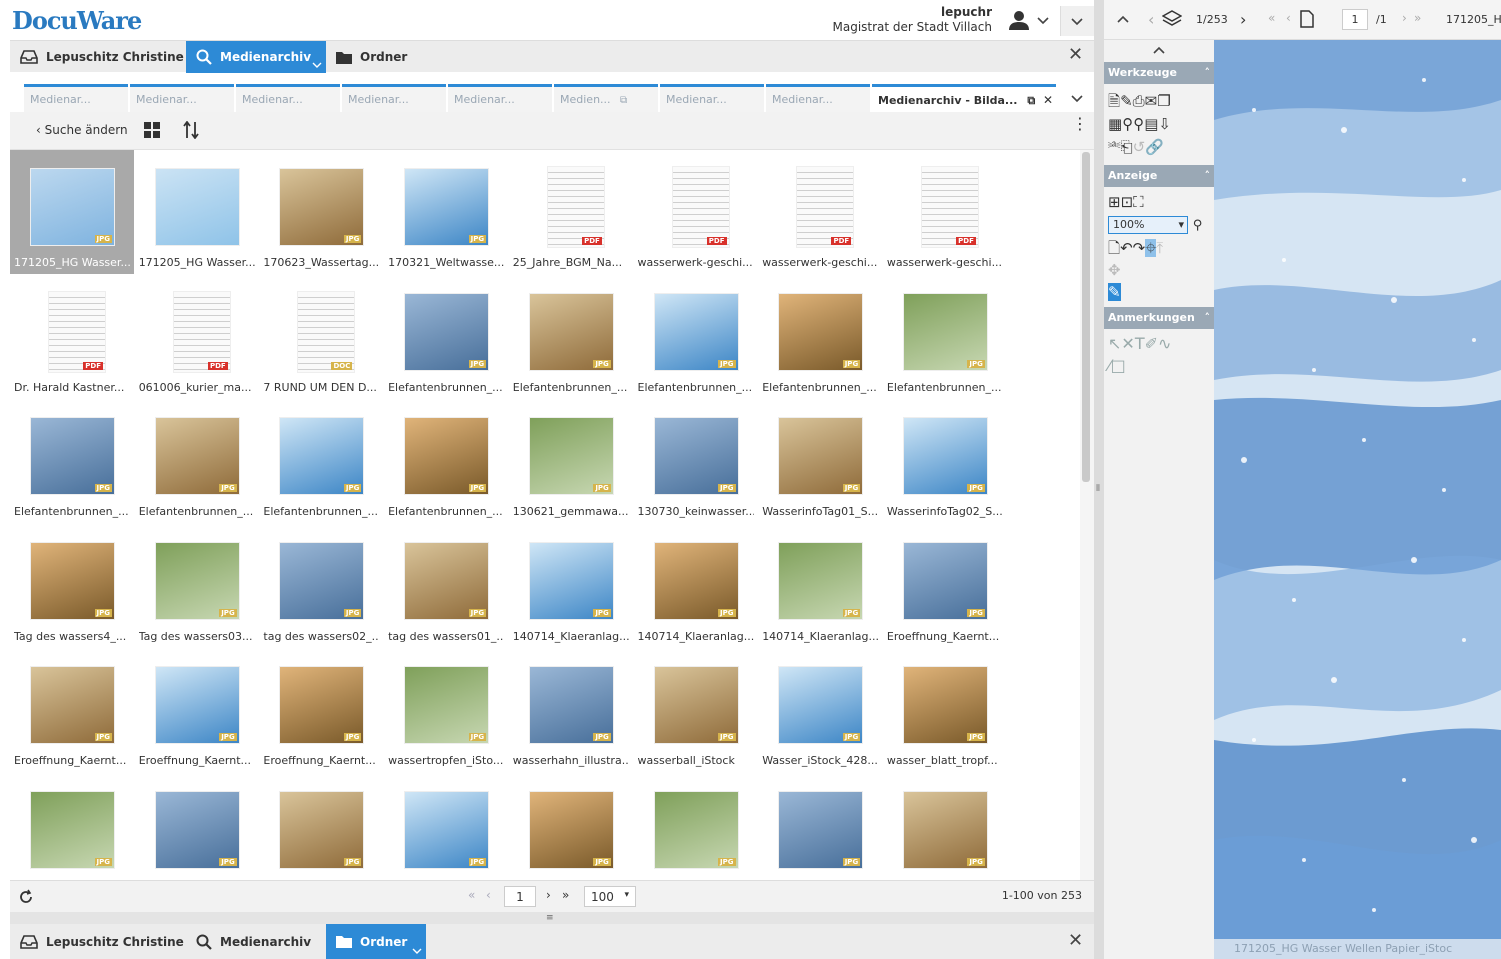 The image size is (1501, 959). I want to click on mail-icon: ✉, so click(1151, 101).